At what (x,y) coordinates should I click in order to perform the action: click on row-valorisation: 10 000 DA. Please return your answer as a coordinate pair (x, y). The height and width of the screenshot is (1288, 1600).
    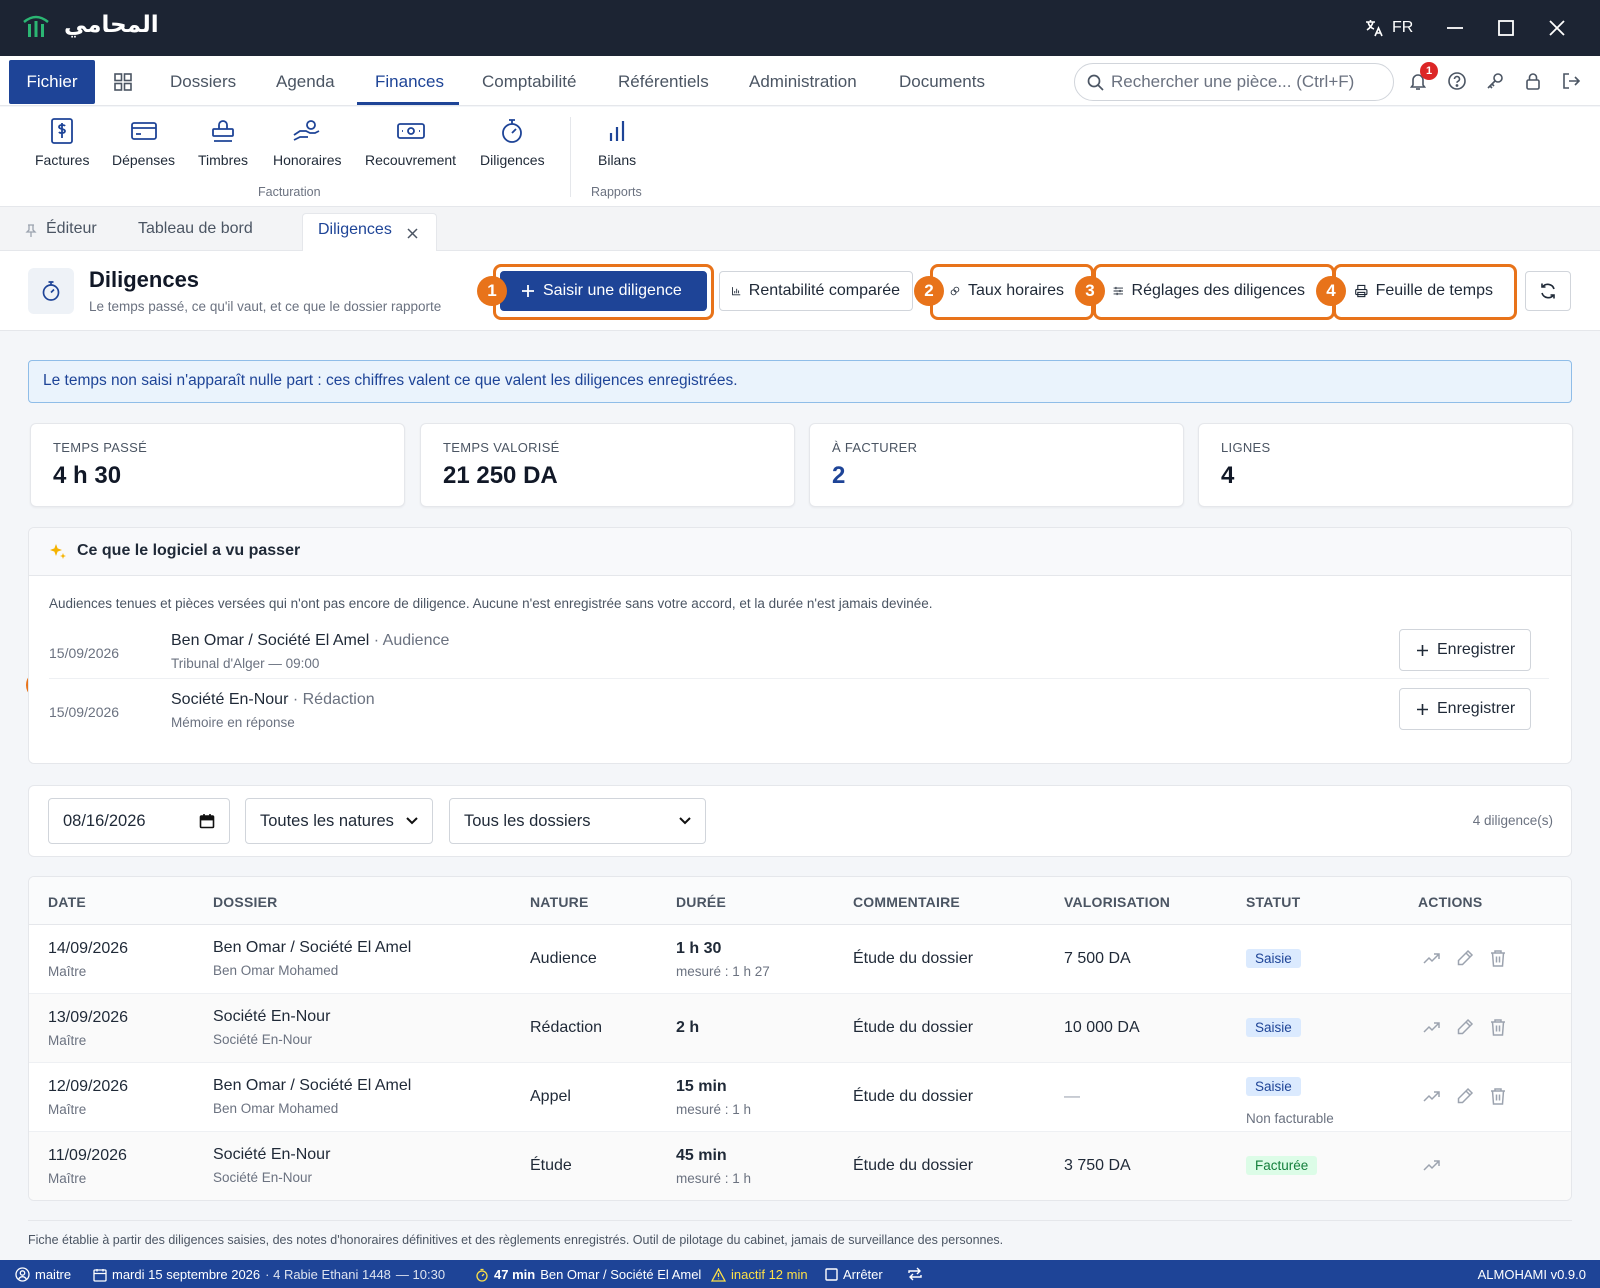
    Looking at the image, I should click on (1102, 1027).